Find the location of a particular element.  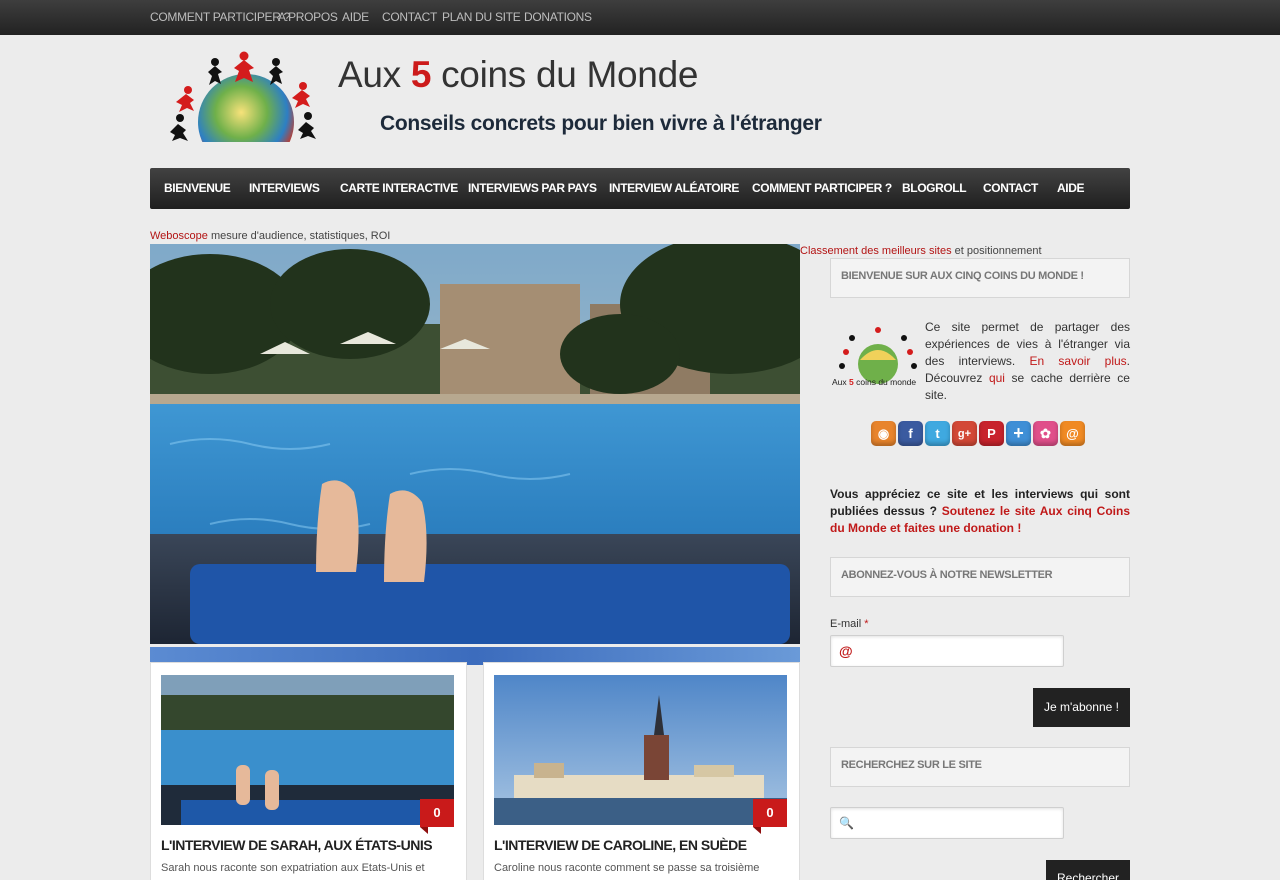

stockholm-thumbnail is located at coordinates (640, 750).